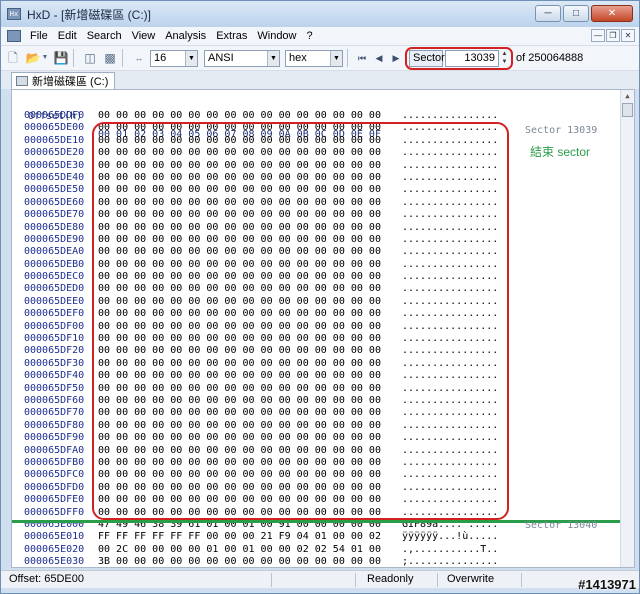 This screenshot has width=640, height=594. Describe the element at coordinates (627, 110) in the screenshot. I see `scroll-thumb` at that location.